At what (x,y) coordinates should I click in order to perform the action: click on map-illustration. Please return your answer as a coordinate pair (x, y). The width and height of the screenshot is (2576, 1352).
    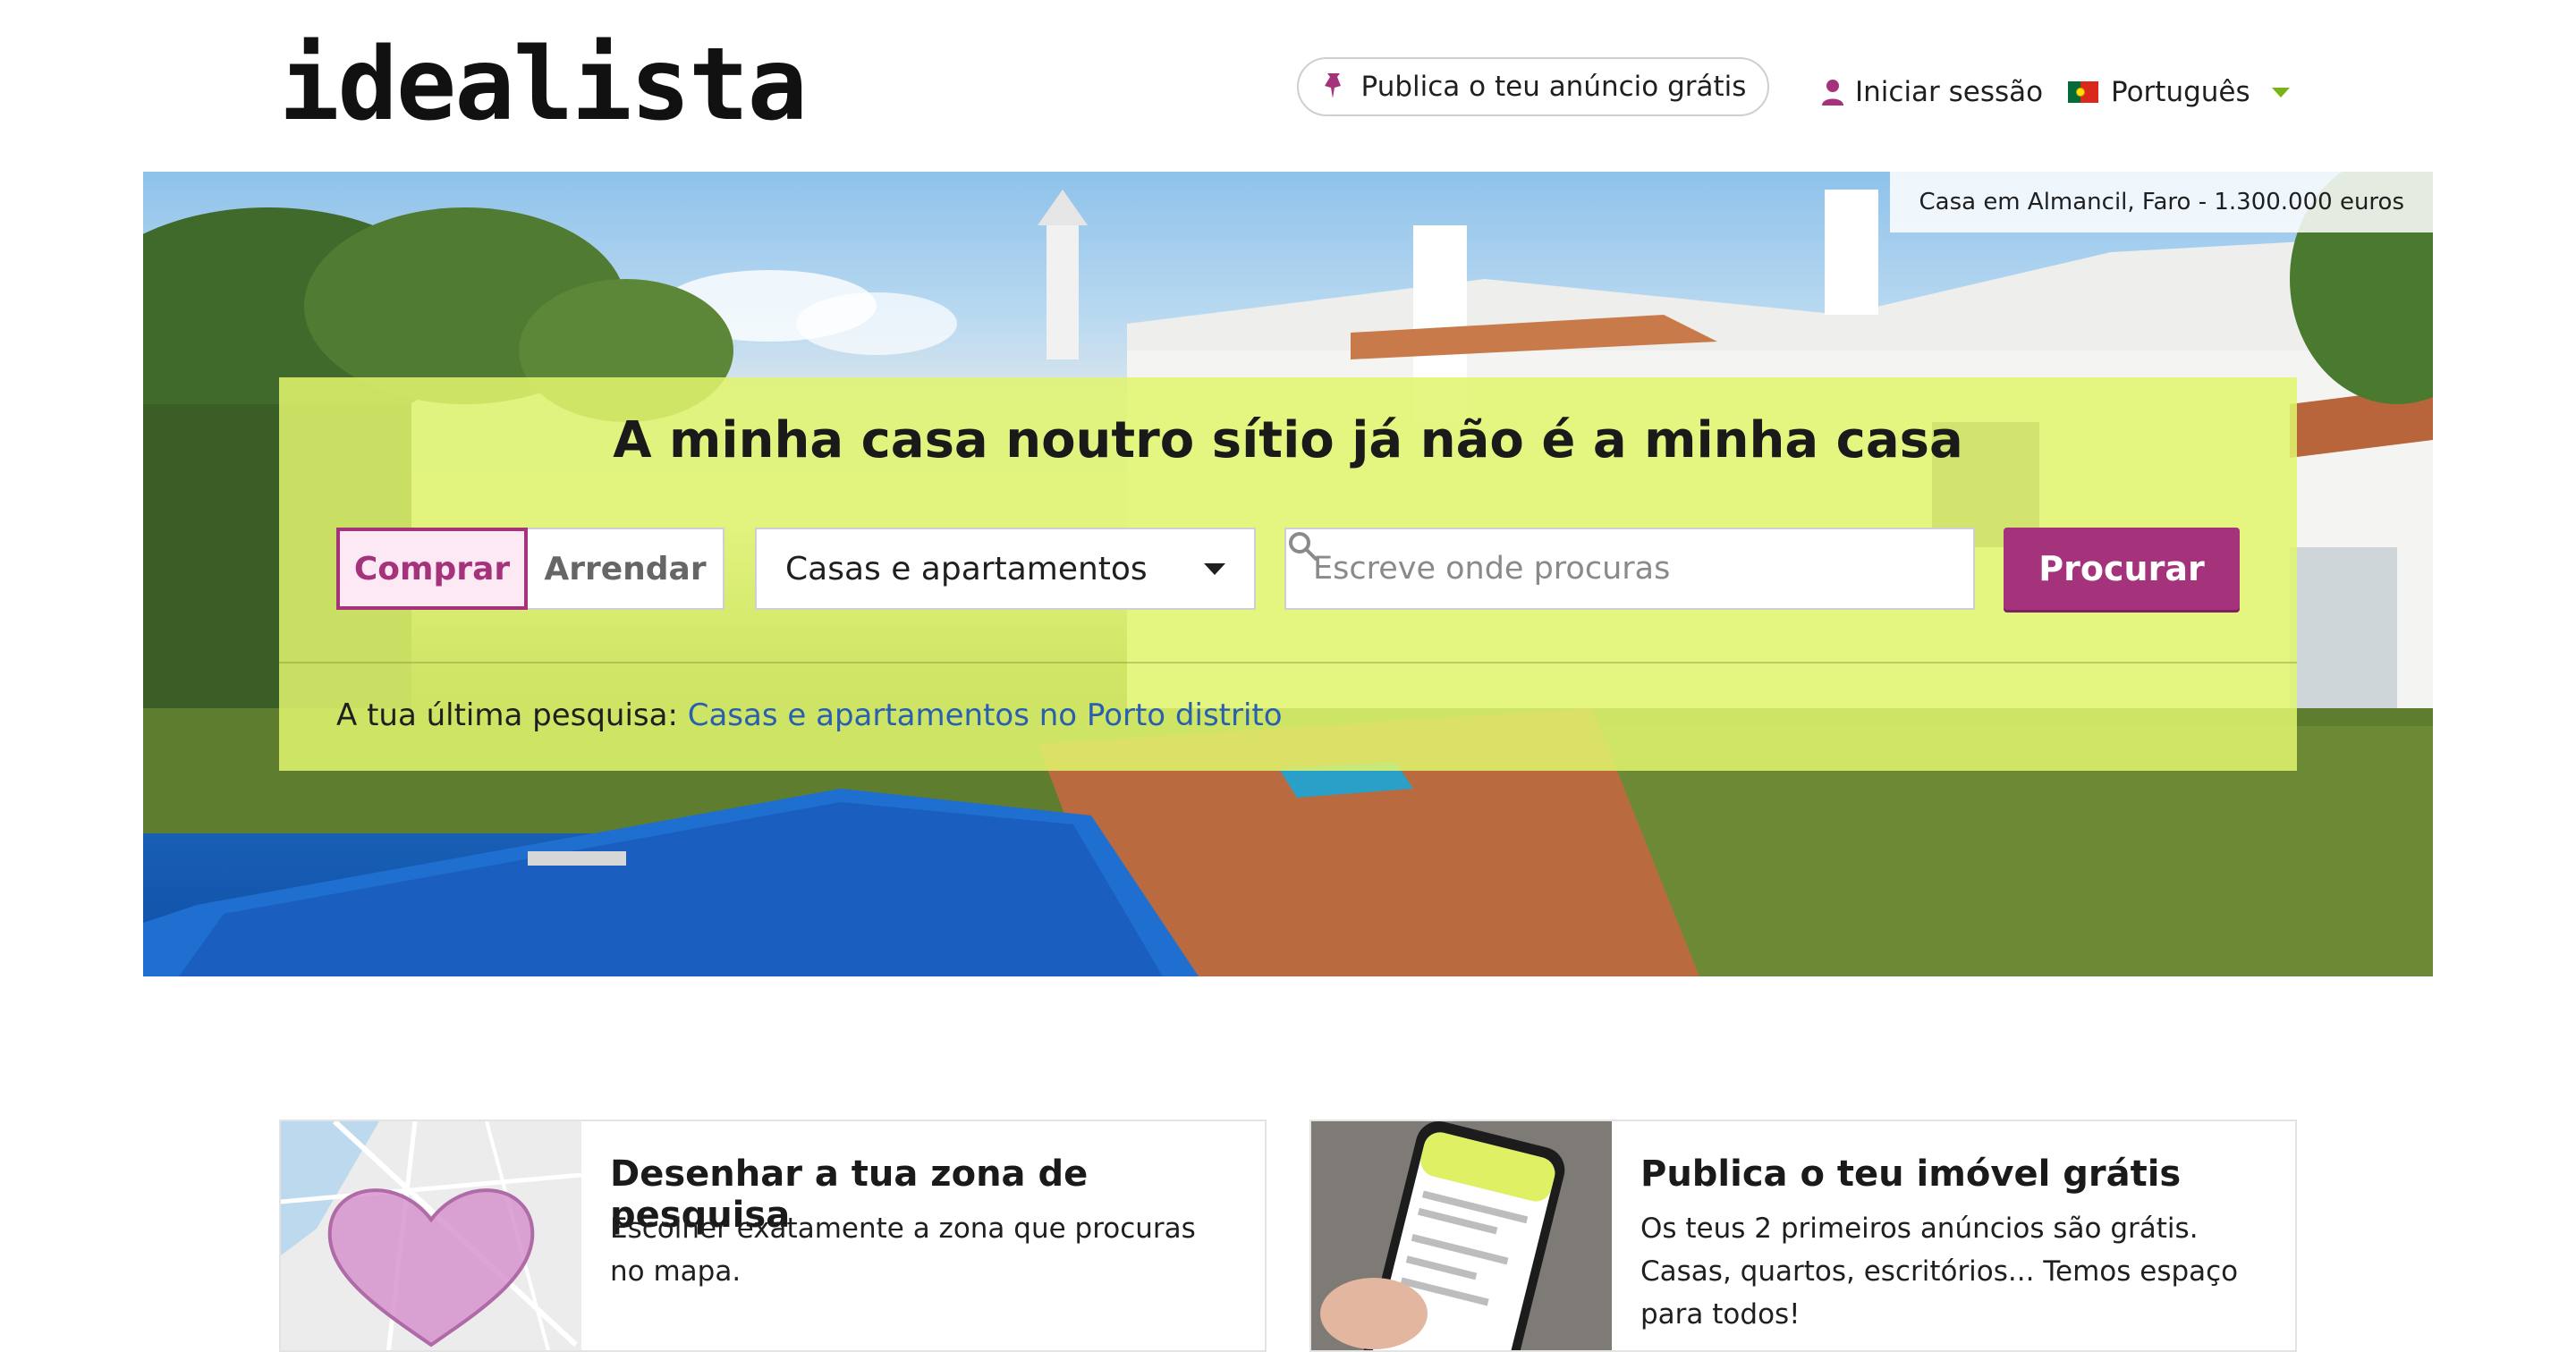
    Looking at the image, I should click on (431, 1235).